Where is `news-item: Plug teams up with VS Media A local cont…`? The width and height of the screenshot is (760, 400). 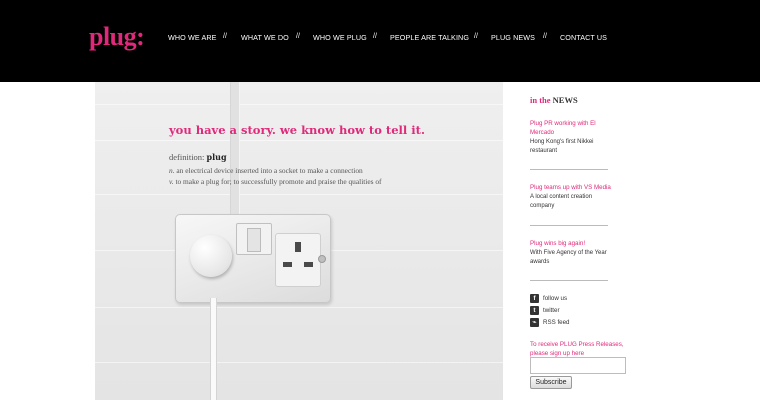 news-item: Plug teams up with VS Media A local cont… is located at coordinates (571, 197).